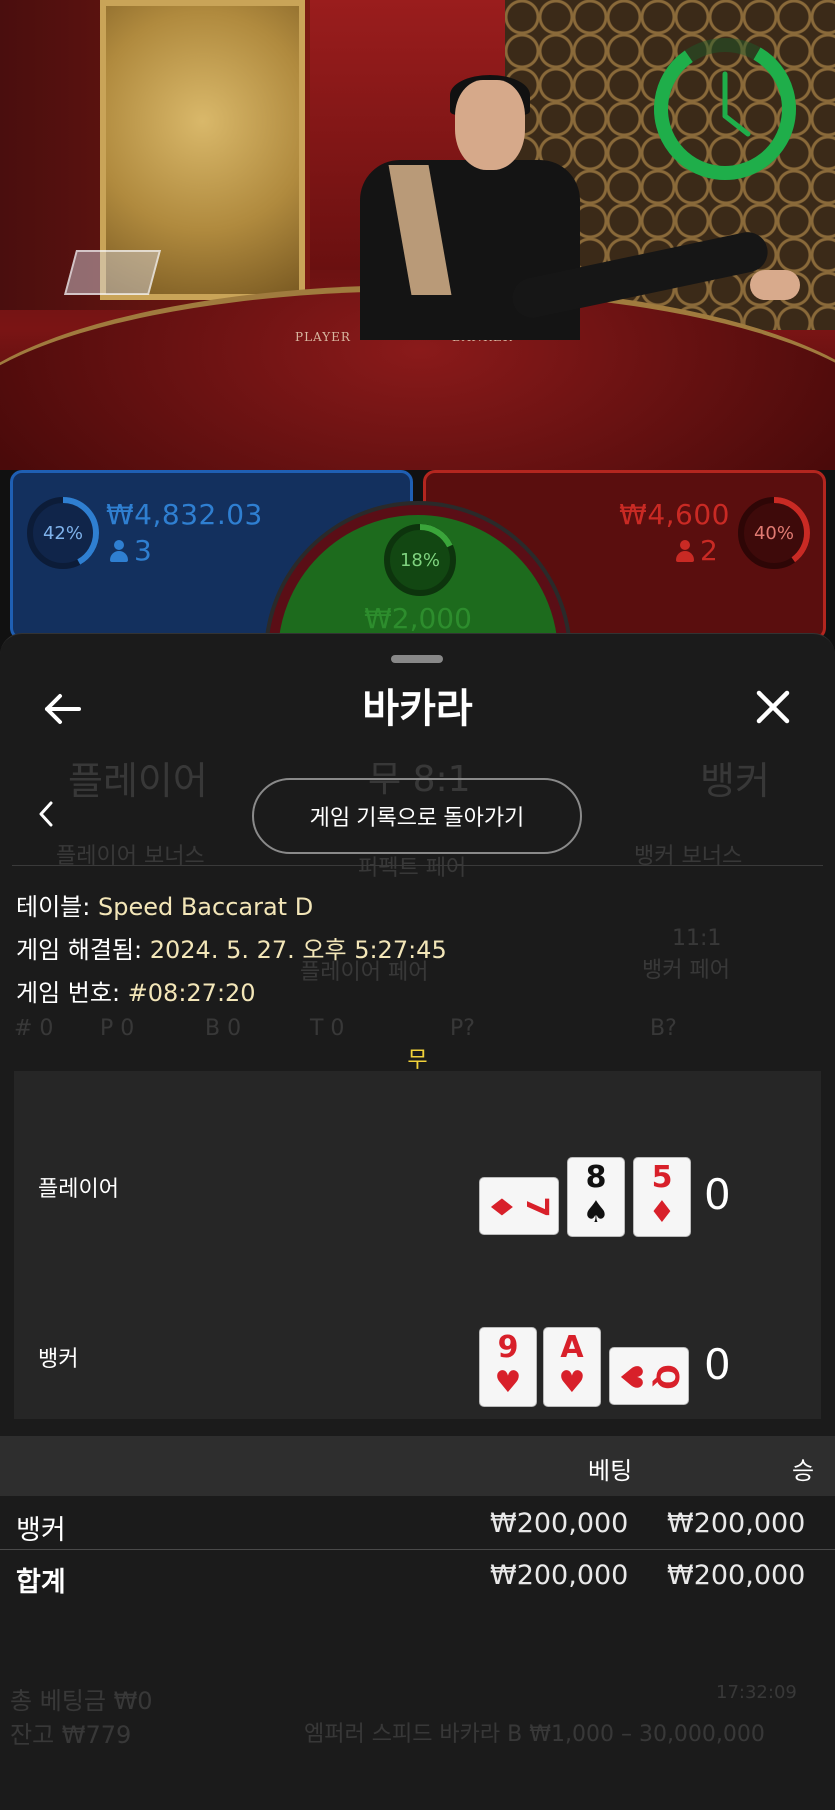 This screenshot has height=1810, width=835. I want to click on total-label: 합계, so click(41, 1582).